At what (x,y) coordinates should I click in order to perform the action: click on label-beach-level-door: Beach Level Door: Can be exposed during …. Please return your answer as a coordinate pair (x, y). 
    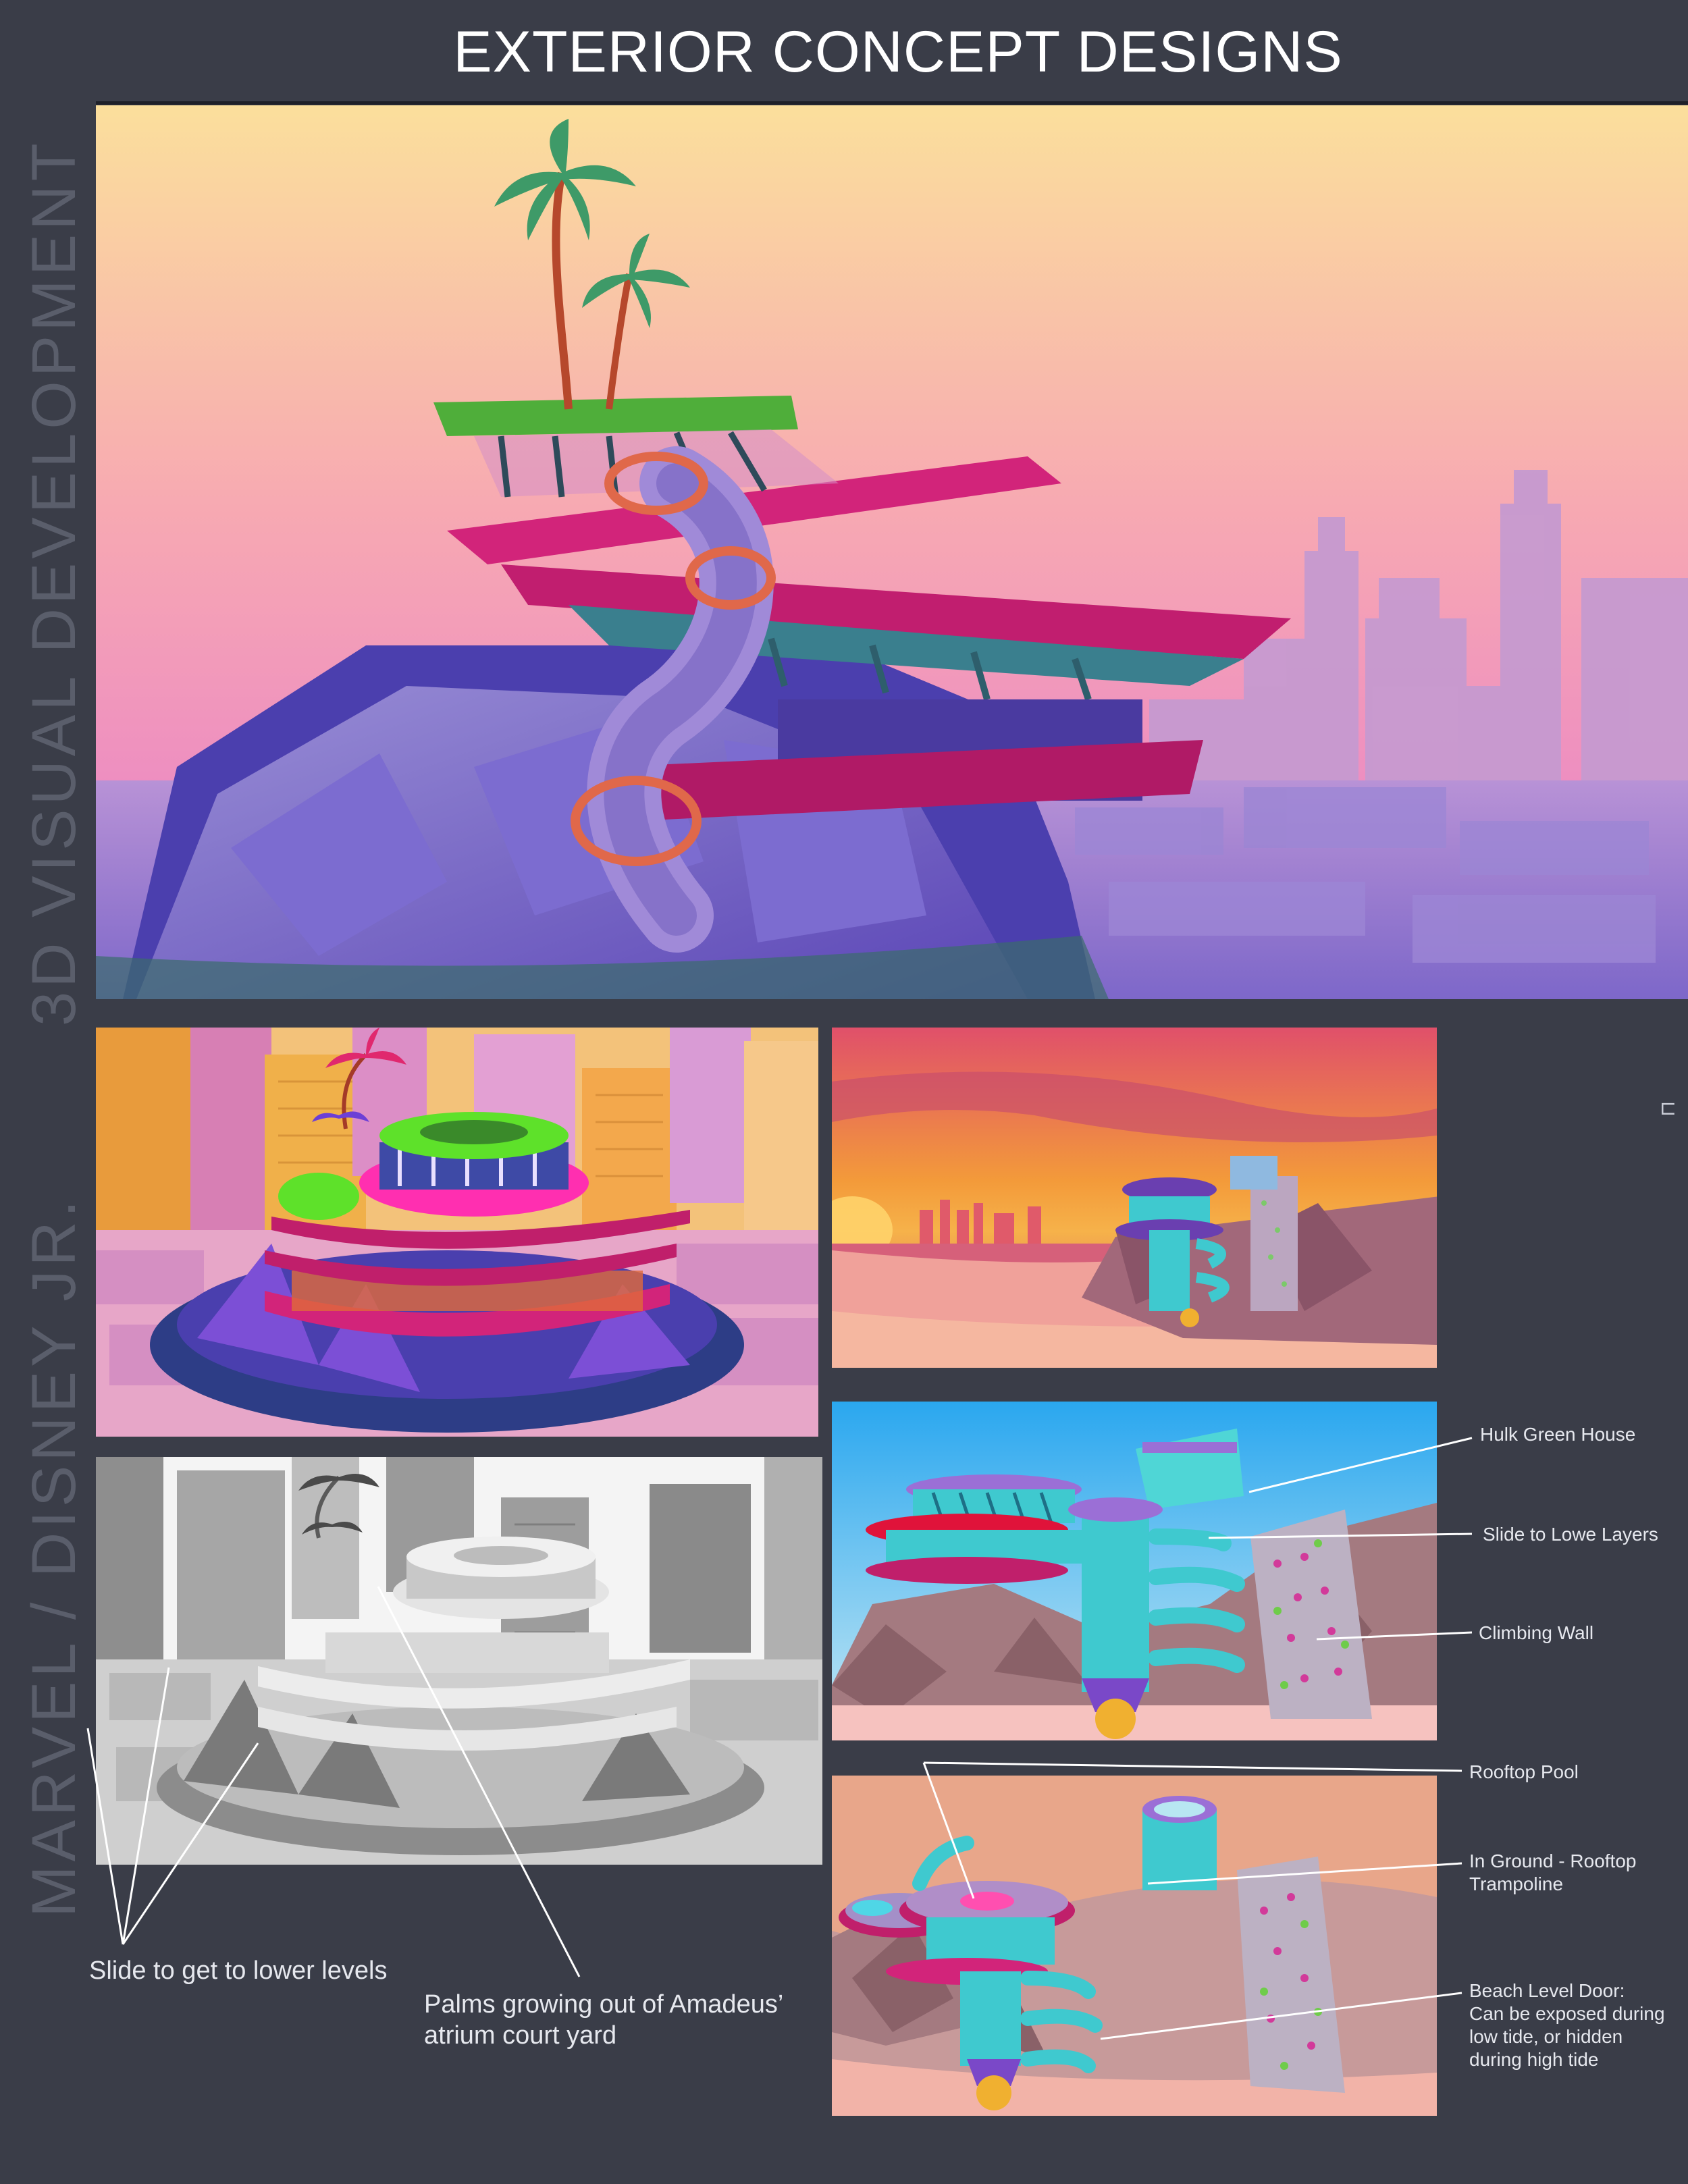
    Looking at the image, I should click on (1567, 2025).